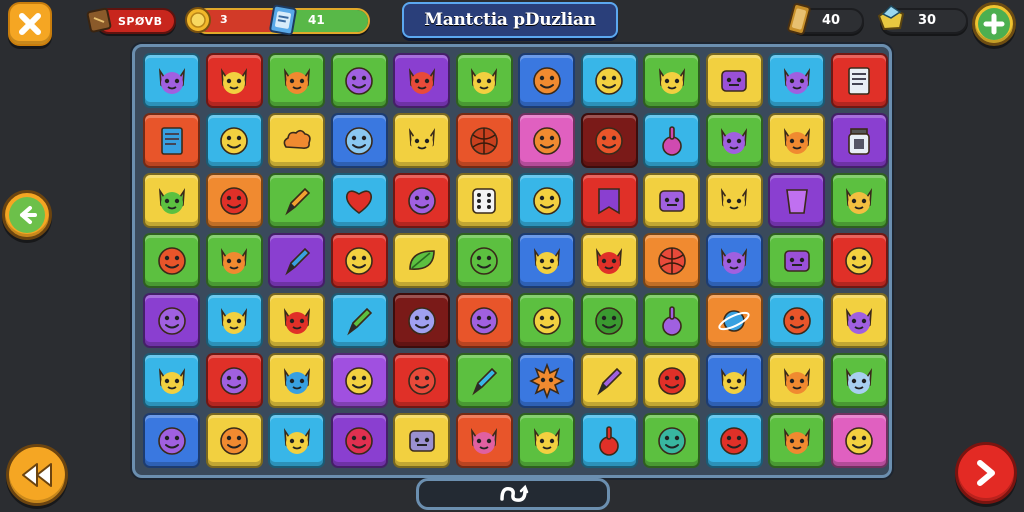 Image resolution: width=1024 pixels, height=512 pixels. Describe the element at coordinates (171, 140) in the screenshot. I see `tile-r2-c1` at that location.